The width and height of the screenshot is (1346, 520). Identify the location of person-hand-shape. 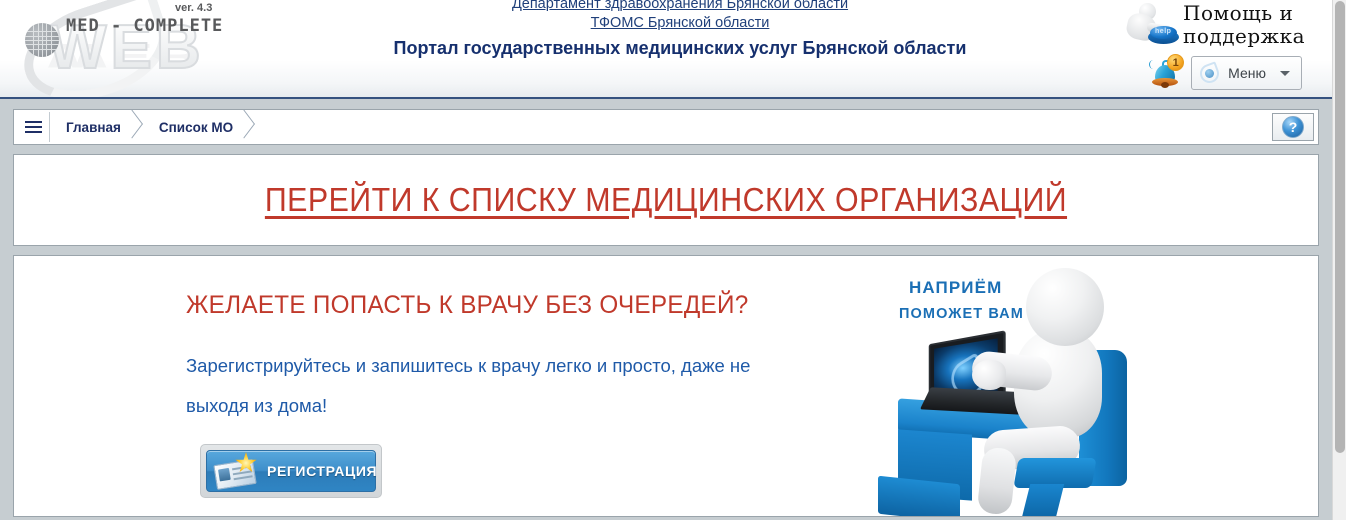
(989, 375).